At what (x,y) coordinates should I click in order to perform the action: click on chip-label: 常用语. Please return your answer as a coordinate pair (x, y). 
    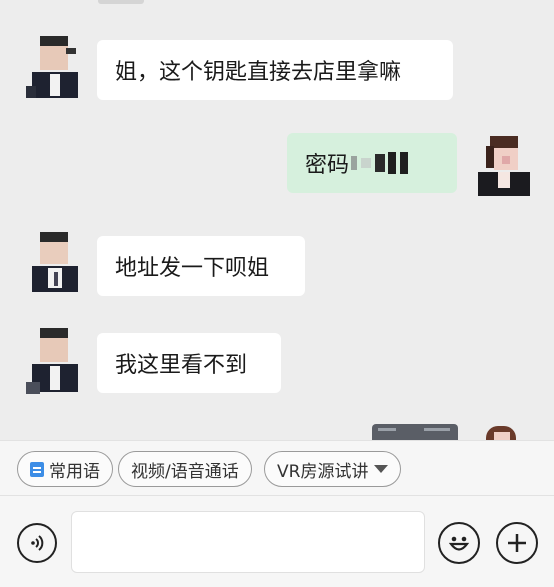
    Looking at the image, I should click on (74, 471).